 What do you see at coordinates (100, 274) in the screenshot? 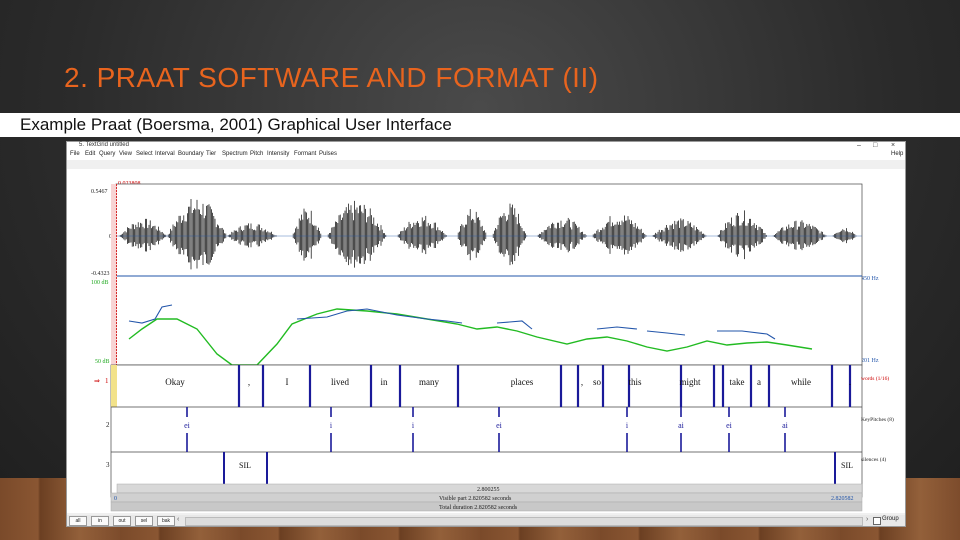
I see `wave-min-label: -0.4323` at bounding box center [100, 274].